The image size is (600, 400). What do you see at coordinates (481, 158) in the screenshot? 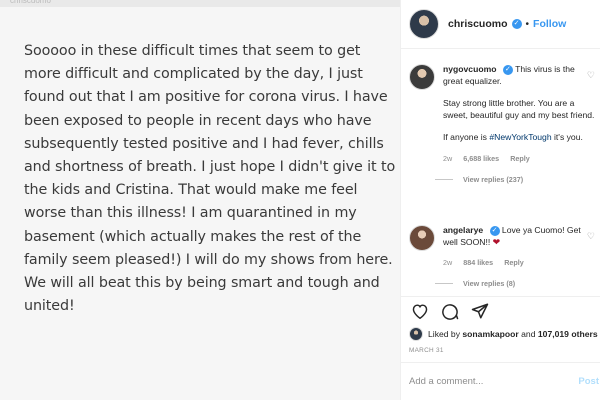
I see `comment-likes: 6,688 likes` at bounding box center [481, 158].